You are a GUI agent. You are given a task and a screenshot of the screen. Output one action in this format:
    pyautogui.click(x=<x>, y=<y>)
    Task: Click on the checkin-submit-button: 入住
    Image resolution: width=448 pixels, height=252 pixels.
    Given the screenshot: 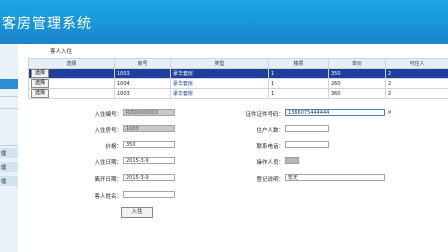 What is the action you would take?
    pyautogui.click(x=137, y=212)
    